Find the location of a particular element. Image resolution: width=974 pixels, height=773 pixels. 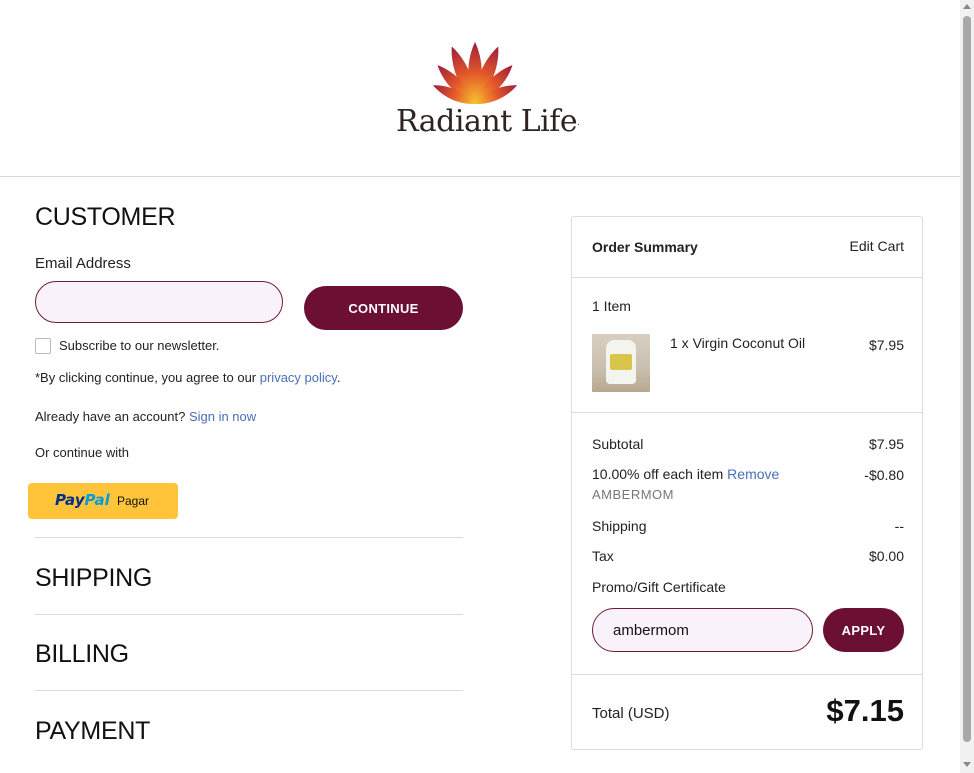

order-summary-title: Order Summary is located at coordinates (645, 247).